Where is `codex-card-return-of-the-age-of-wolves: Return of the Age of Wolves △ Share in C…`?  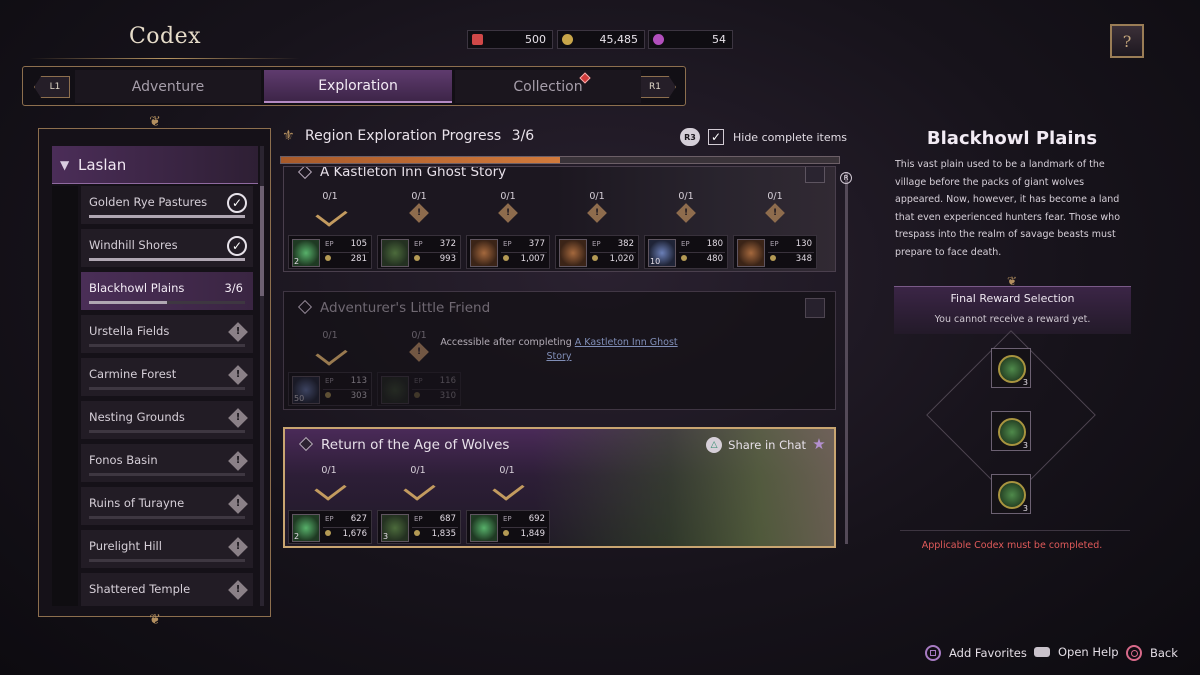
codex-card-return-of-the-age-of-wolves: Return of the Age of Wolves △ Share in C… is located at coordinates (559, 487).